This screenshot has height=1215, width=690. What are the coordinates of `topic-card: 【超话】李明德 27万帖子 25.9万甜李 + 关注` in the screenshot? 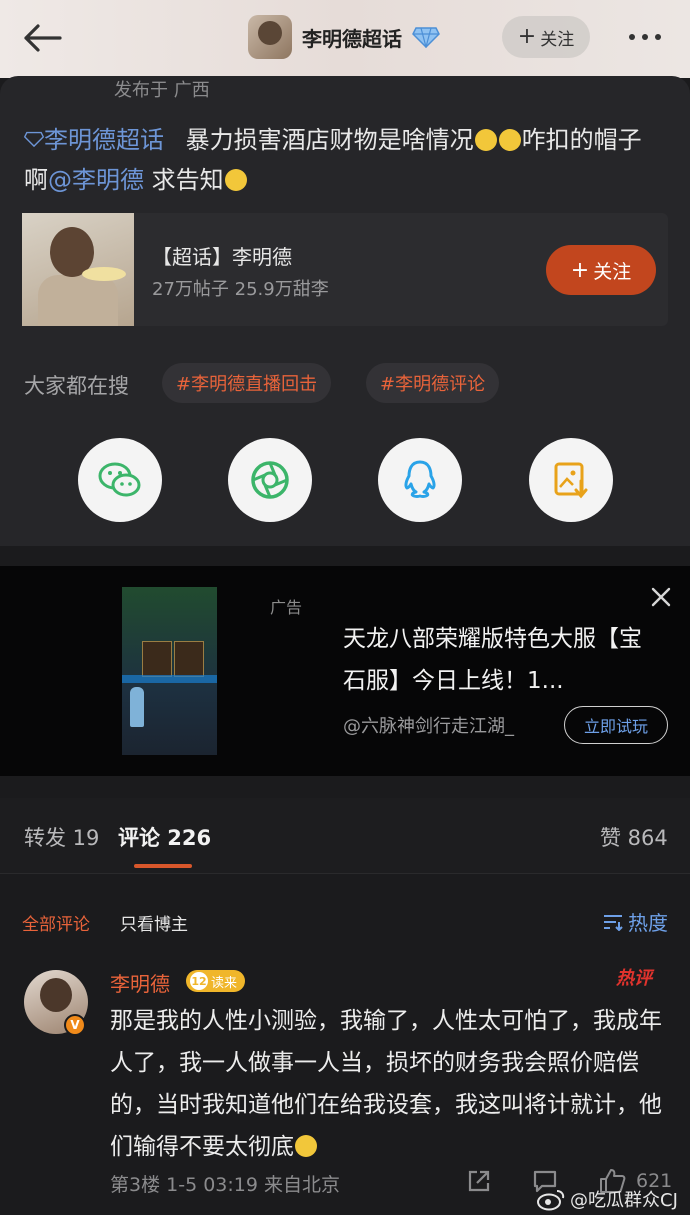 It's located at (345, 269).